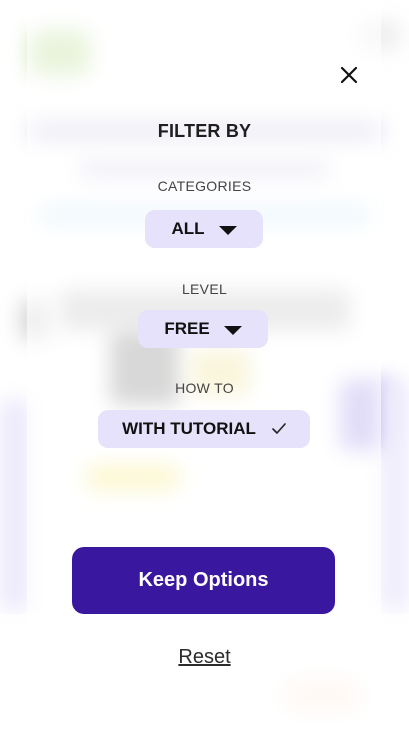  I want to click on how-to-value: WITH TUTORIAL, so click(189, 428).